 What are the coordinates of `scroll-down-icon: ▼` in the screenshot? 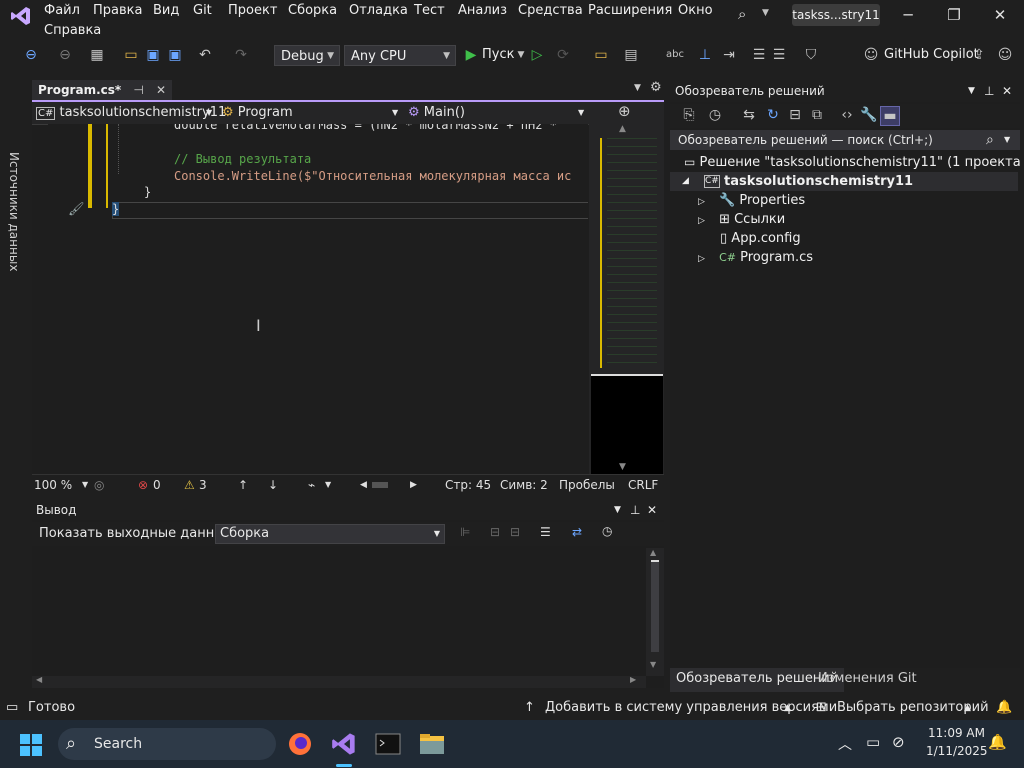 It's located at (653, 664).